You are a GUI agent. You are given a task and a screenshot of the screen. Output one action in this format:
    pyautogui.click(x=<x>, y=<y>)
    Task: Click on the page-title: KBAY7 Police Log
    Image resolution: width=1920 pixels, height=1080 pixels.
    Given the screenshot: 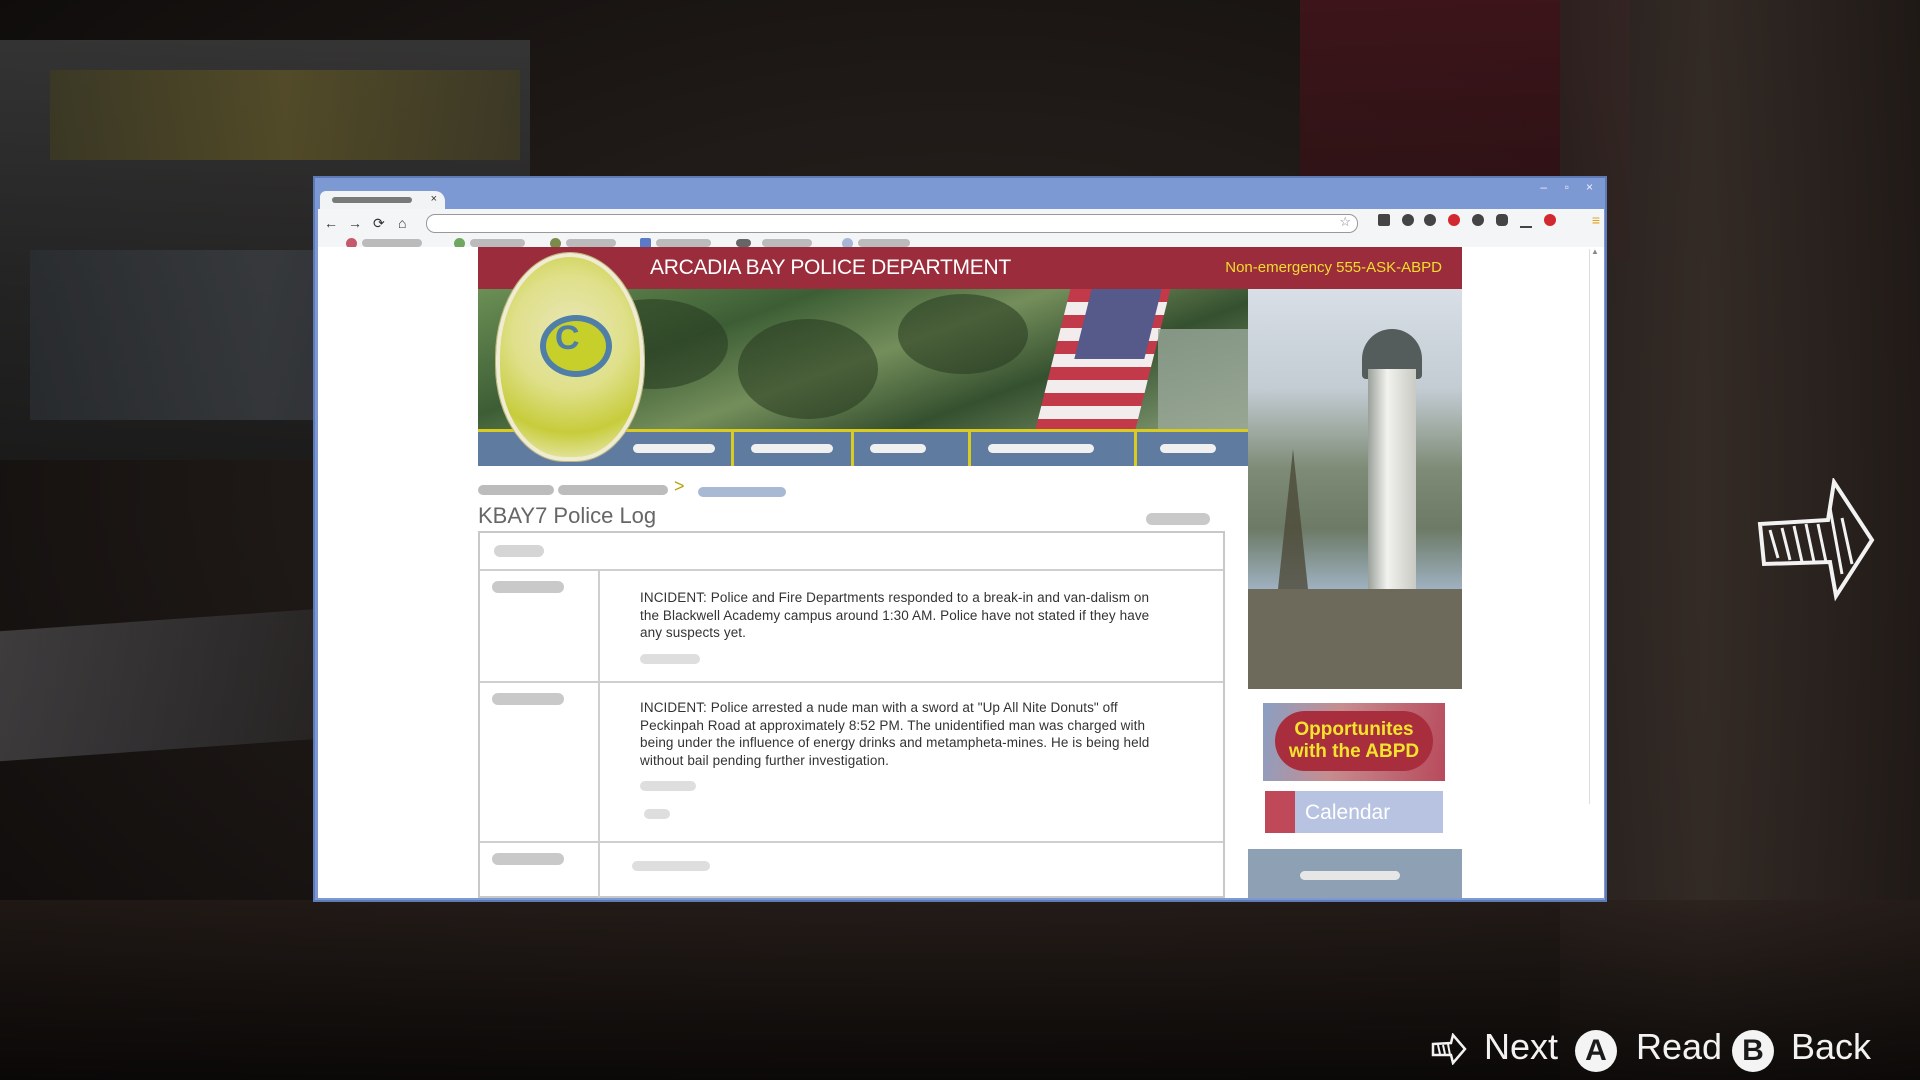 What is the action you would take?
    pyautogui.click(x=567, y=515)
    